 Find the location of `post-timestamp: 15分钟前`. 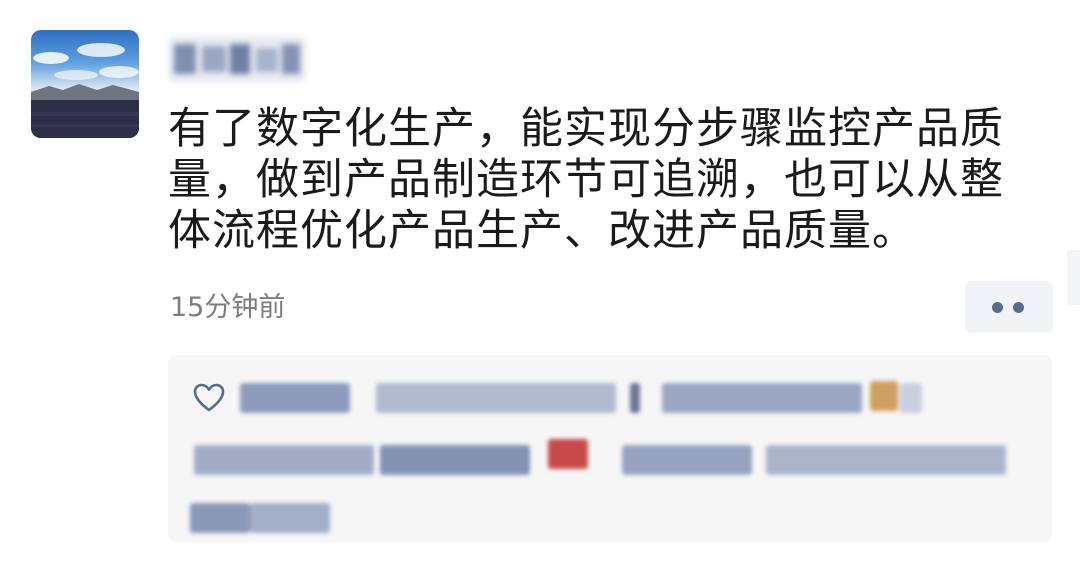

post-timestamp: 15分钟前 is located at coordinates (228, 307).